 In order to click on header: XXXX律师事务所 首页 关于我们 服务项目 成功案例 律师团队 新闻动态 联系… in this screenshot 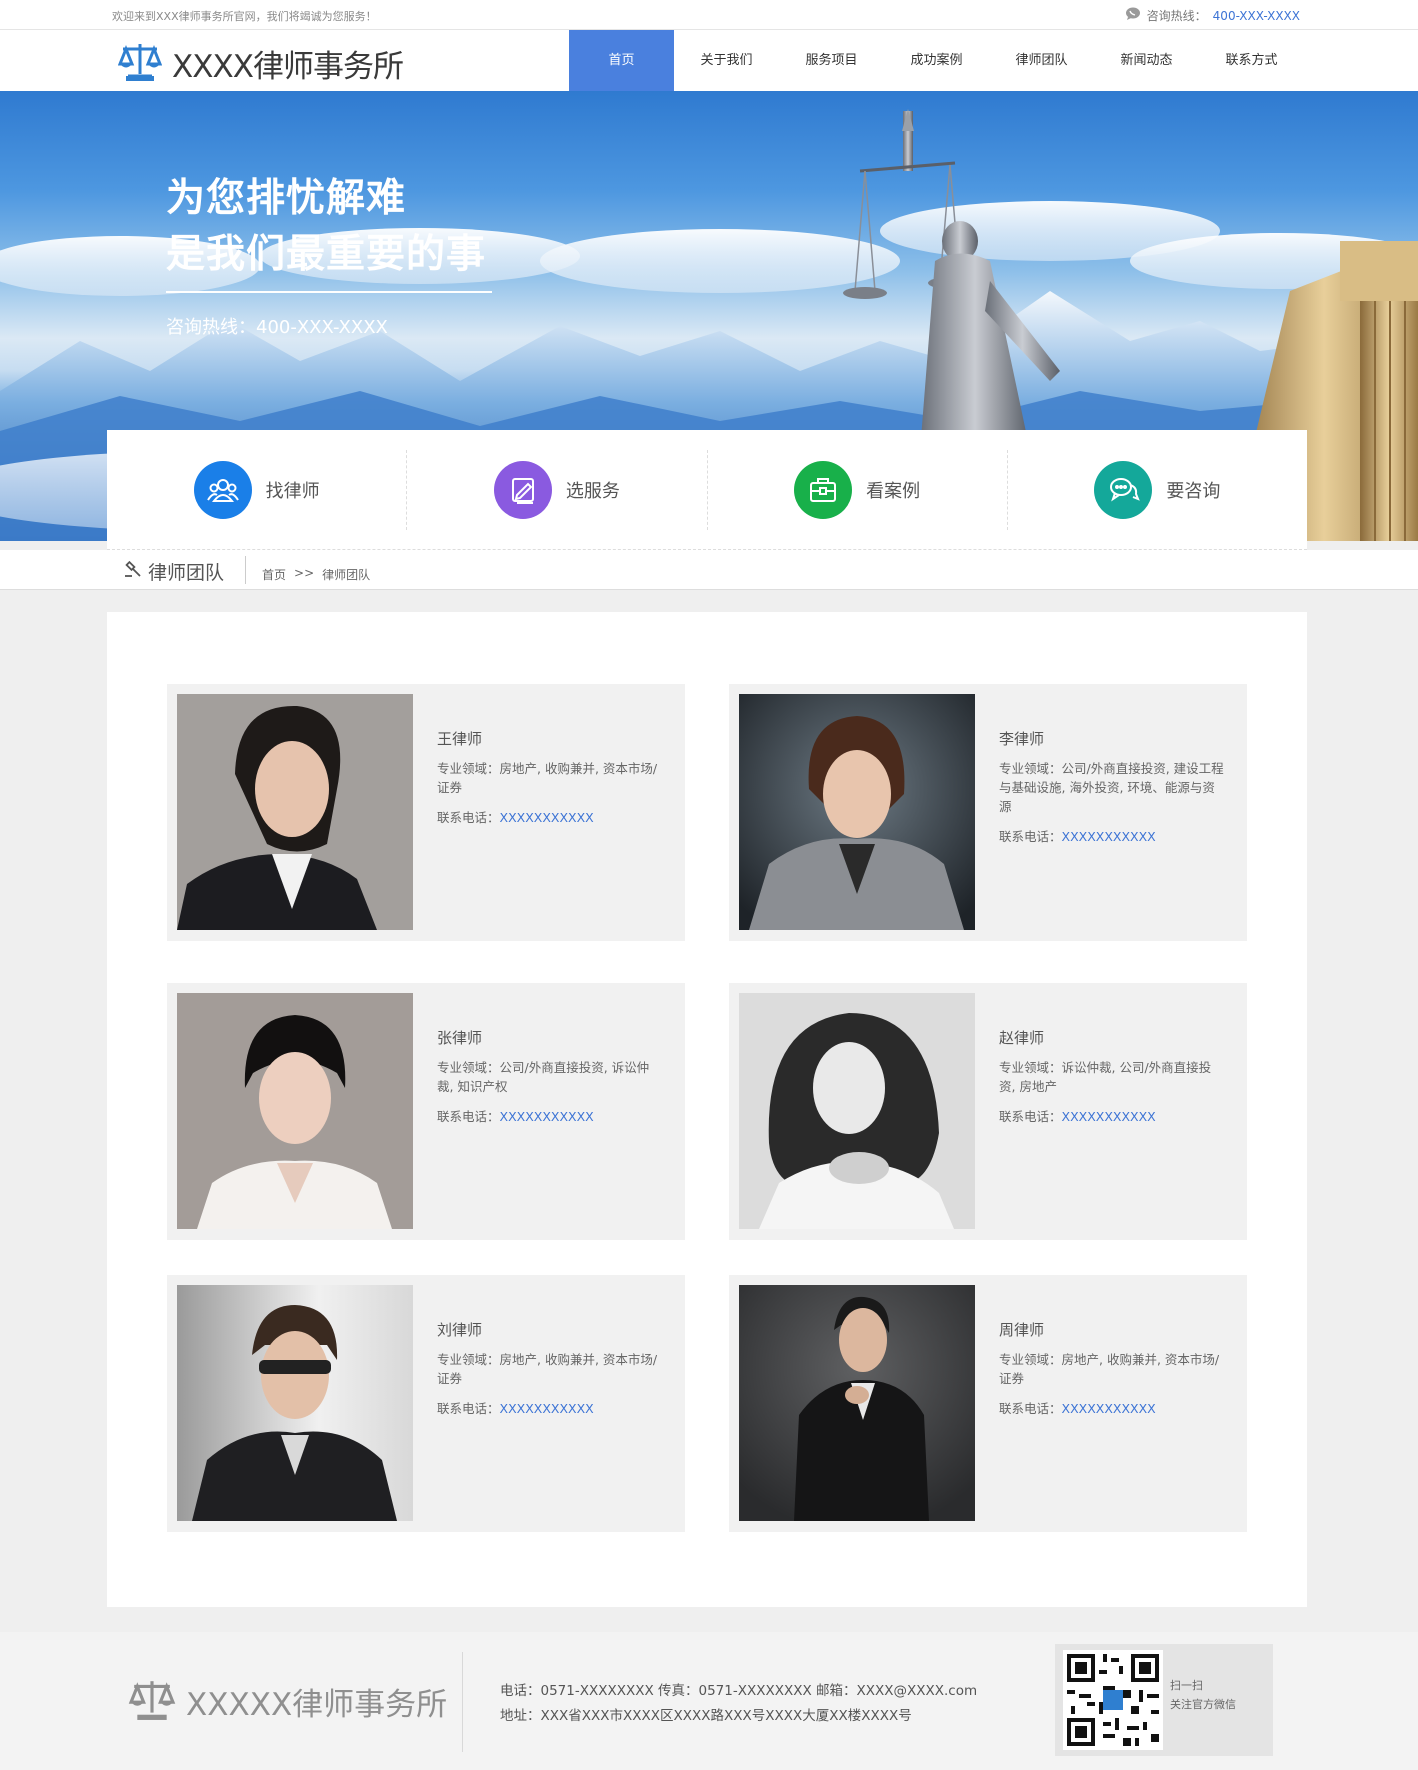, I will do `click(709, 60)`.